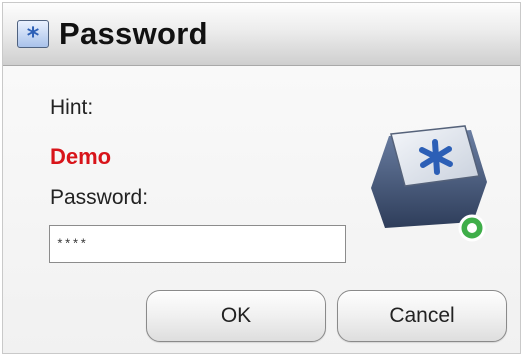 This screenshot has width=525, height=360. What do you see at coordinates (429, 183) in the screenshot?
I see `asterisk-key-icon` at bounding box center [429, 183].